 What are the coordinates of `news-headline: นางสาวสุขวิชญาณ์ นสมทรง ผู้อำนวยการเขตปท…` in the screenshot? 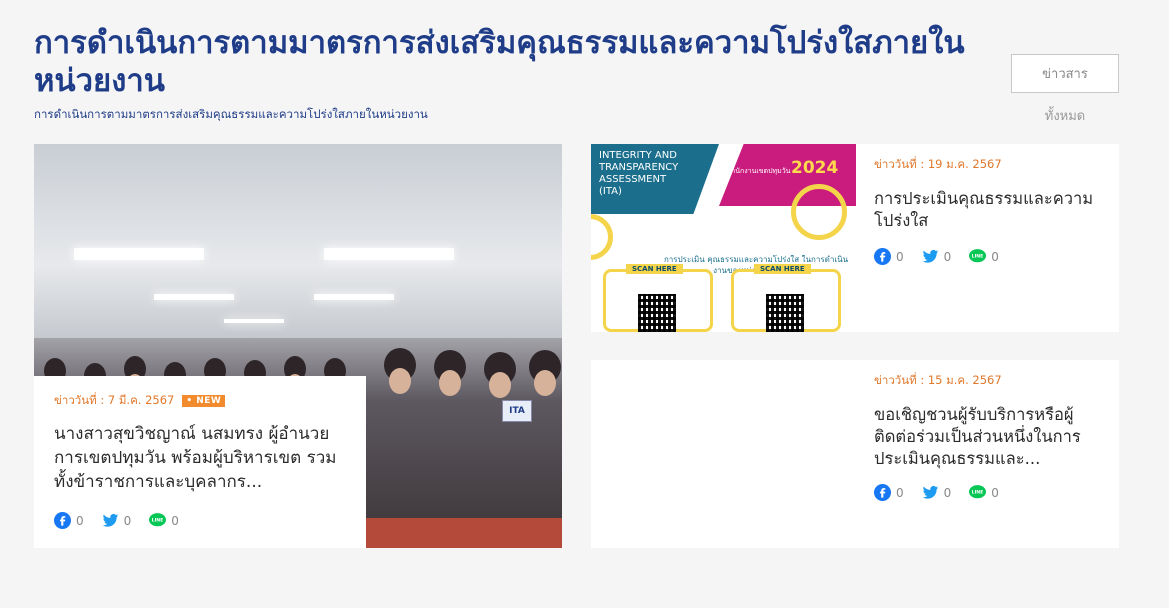 It's located at (200, 458).